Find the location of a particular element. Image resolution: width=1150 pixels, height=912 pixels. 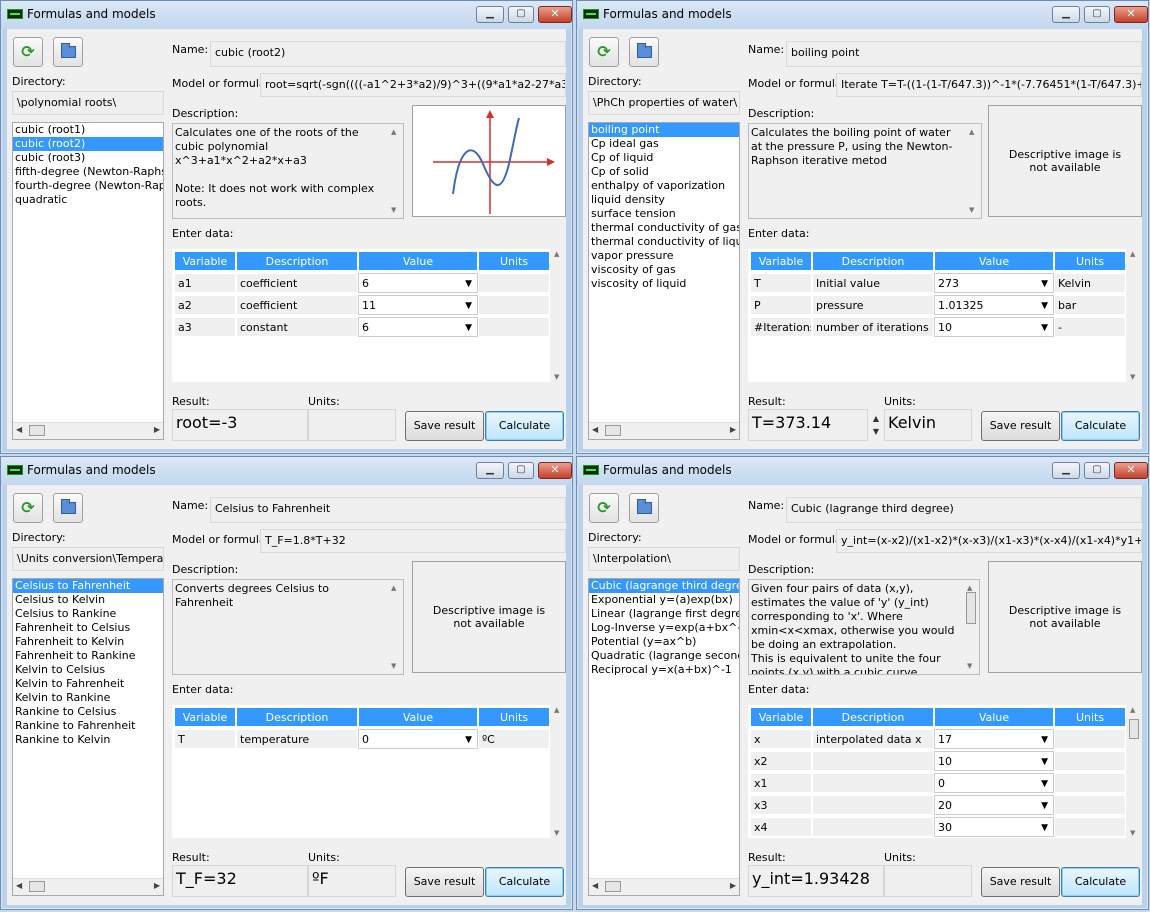

list-item: Linear (lagrange first degree) is located at coordinates (664, 614).